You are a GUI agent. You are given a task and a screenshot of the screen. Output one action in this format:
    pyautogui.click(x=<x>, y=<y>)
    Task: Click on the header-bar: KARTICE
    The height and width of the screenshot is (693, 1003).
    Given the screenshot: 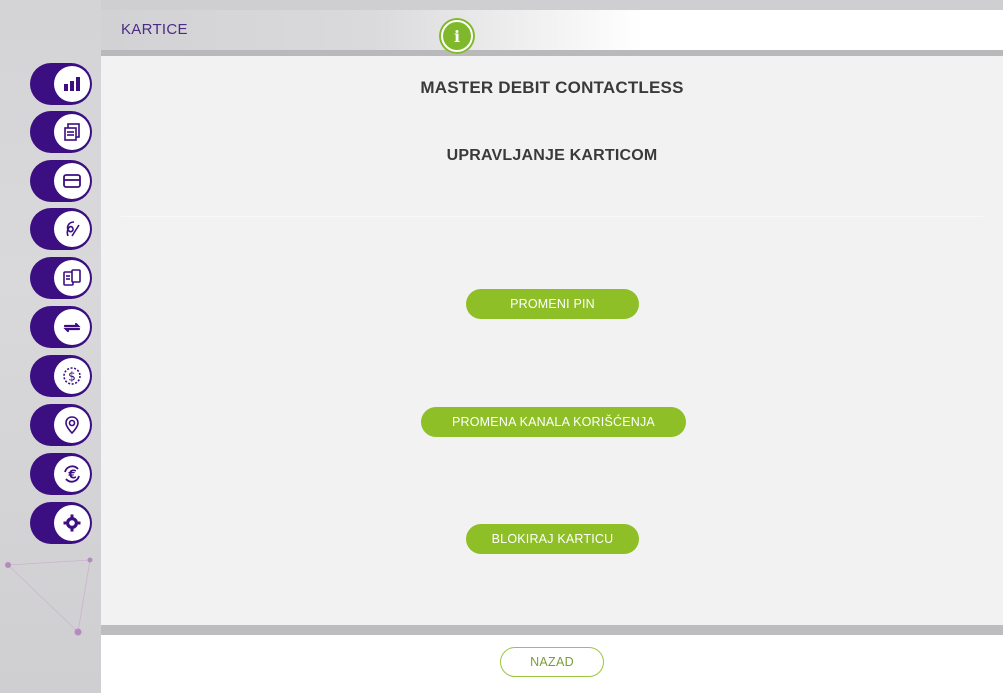 What is the action you would take?
    pyautogui.click(x=552, y=33)
    